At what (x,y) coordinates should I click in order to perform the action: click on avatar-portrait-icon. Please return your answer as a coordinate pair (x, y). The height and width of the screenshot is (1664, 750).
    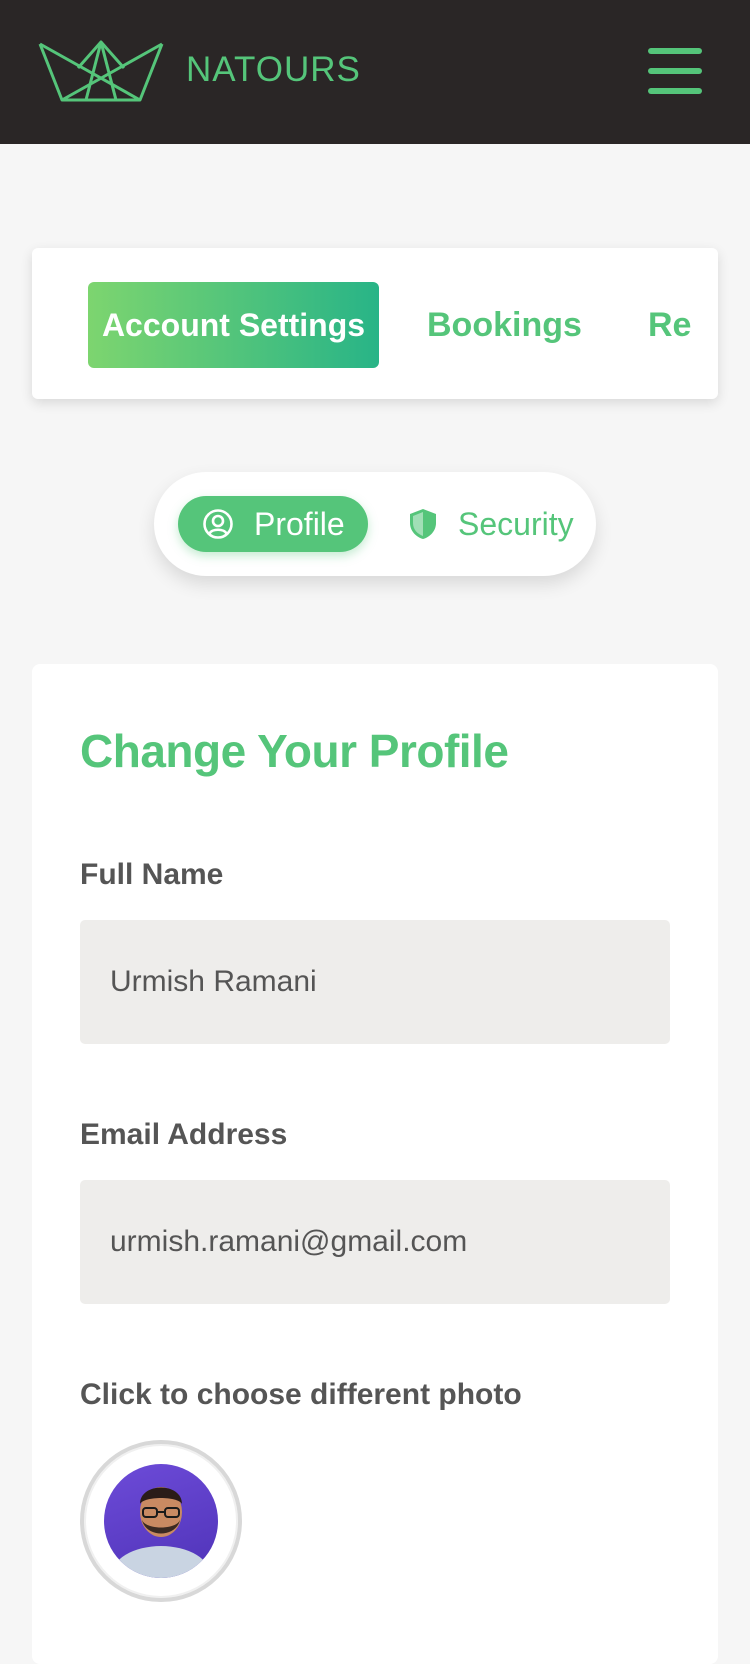
    Looking at the image, I should click on (161, 1532).